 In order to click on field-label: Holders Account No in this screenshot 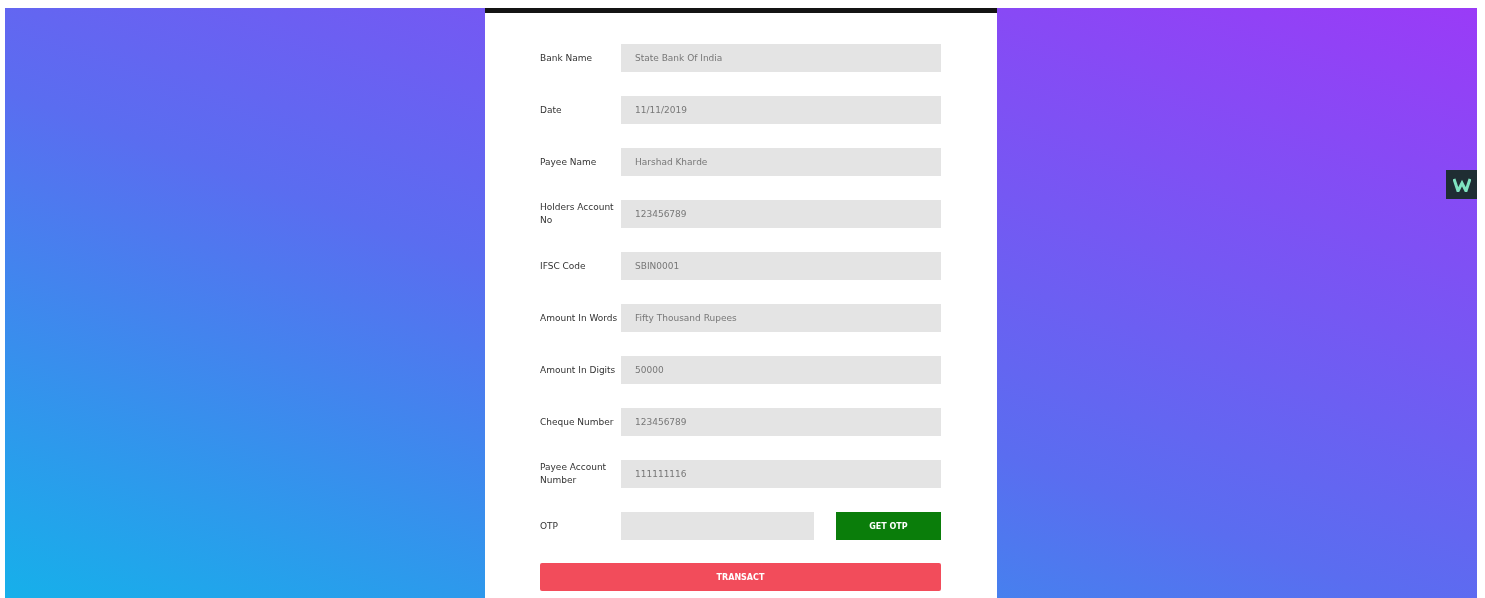, I will do `click(577, 214)`.